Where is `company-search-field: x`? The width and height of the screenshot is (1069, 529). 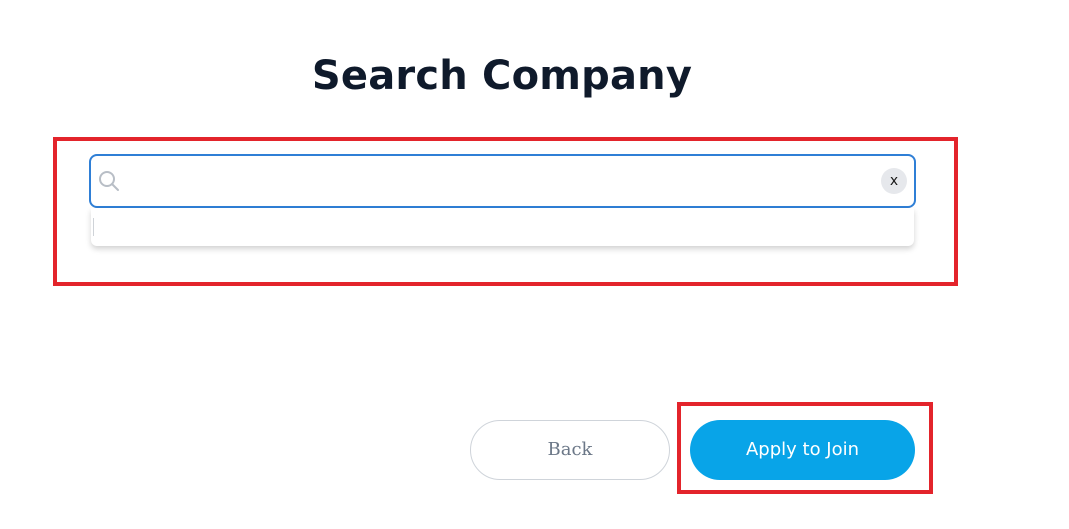 company-search-field: x is located at coordinates (502, 181).